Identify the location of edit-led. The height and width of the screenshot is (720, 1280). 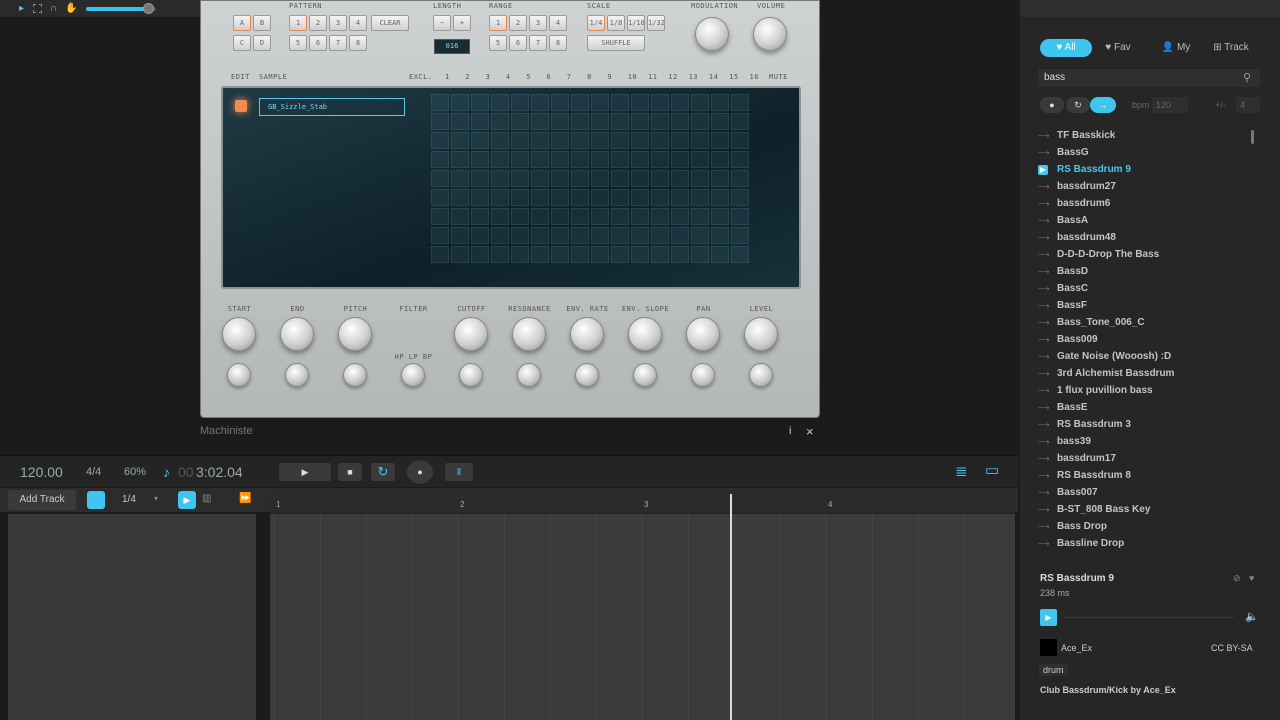
(241, 106).